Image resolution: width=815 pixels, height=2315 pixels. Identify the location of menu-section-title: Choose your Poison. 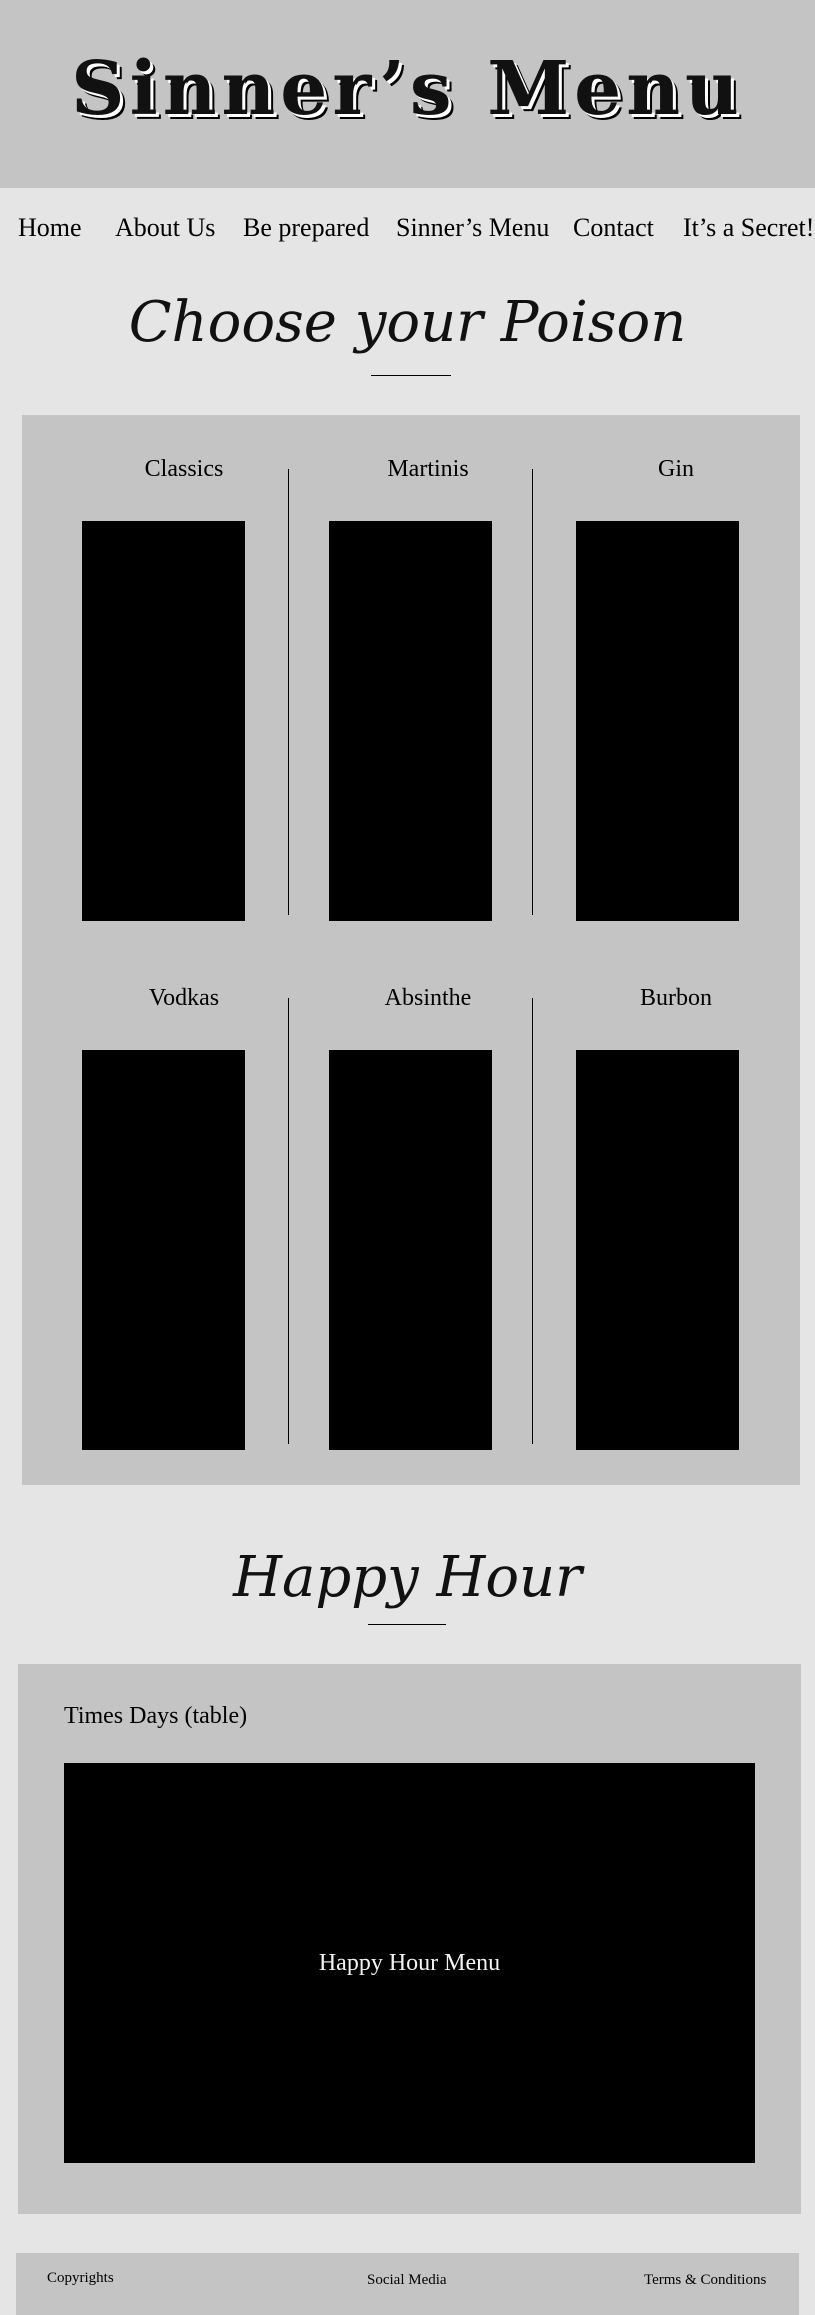
(407, 322).